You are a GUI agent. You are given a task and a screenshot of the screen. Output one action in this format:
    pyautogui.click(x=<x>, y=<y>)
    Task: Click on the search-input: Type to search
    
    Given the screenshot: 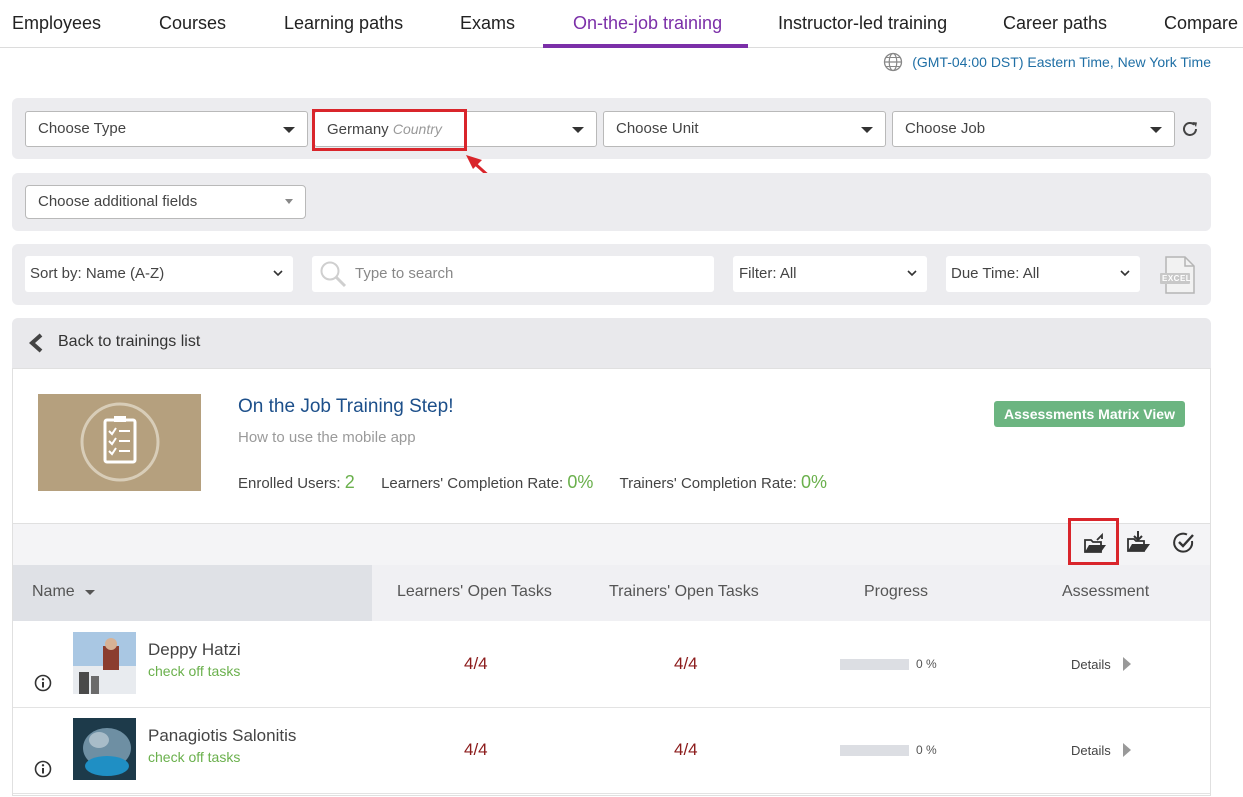 What is the action you would take?
    pyautogui.click(x=513, y=274)
    